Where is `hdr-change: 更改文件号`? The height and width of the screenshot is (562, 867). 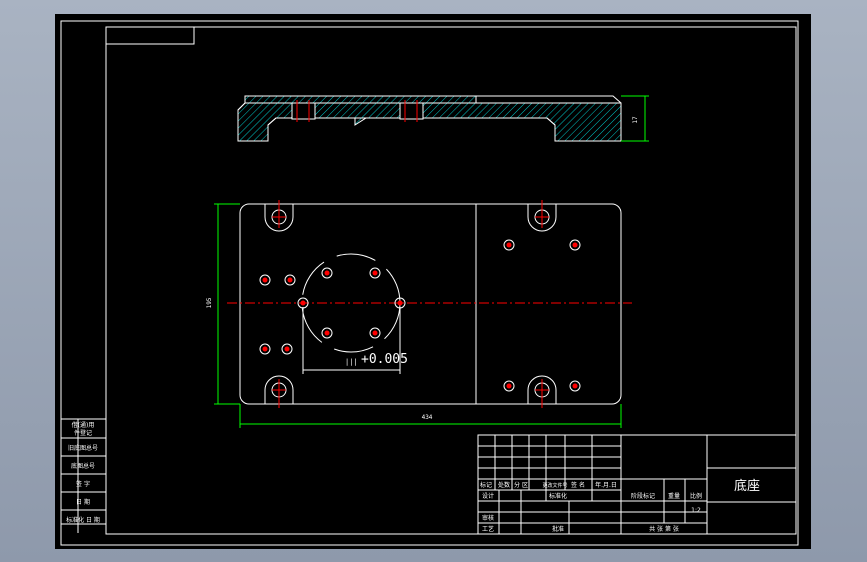 hdr-change: 更改文件号 is located at coordinates (554, 485).